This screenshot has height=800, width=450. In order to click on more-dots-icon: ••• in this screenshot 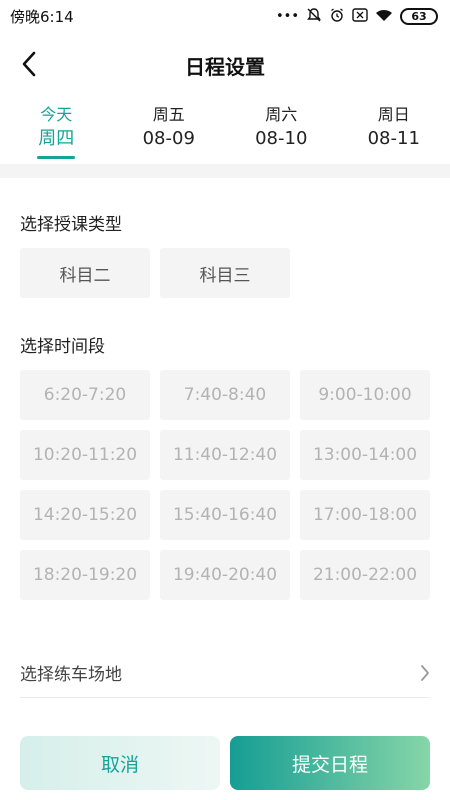, I will do `click(287, 16)`.